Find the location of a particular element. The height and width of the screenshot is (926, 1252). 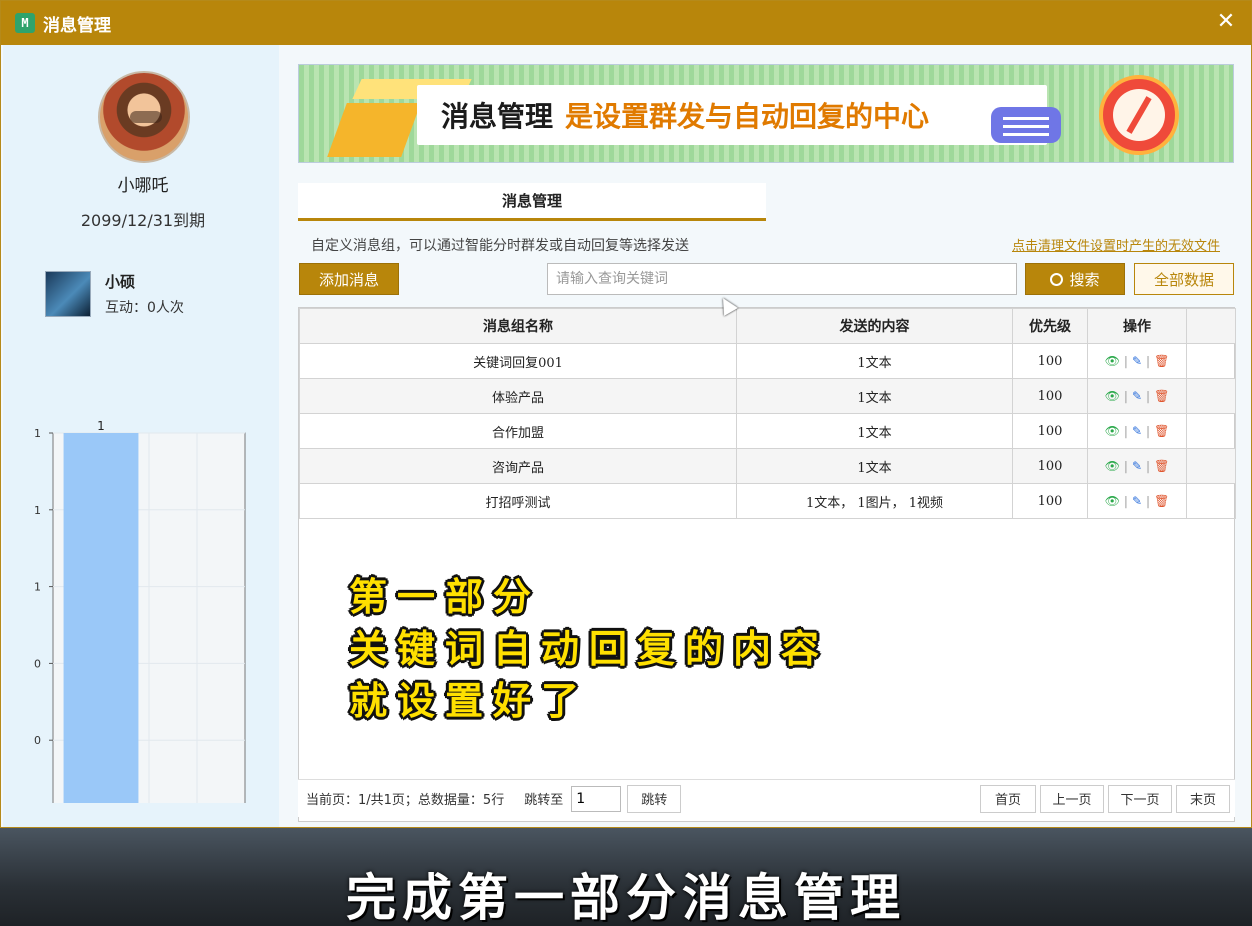

page-jump-input is located at coordinates (596, 798).